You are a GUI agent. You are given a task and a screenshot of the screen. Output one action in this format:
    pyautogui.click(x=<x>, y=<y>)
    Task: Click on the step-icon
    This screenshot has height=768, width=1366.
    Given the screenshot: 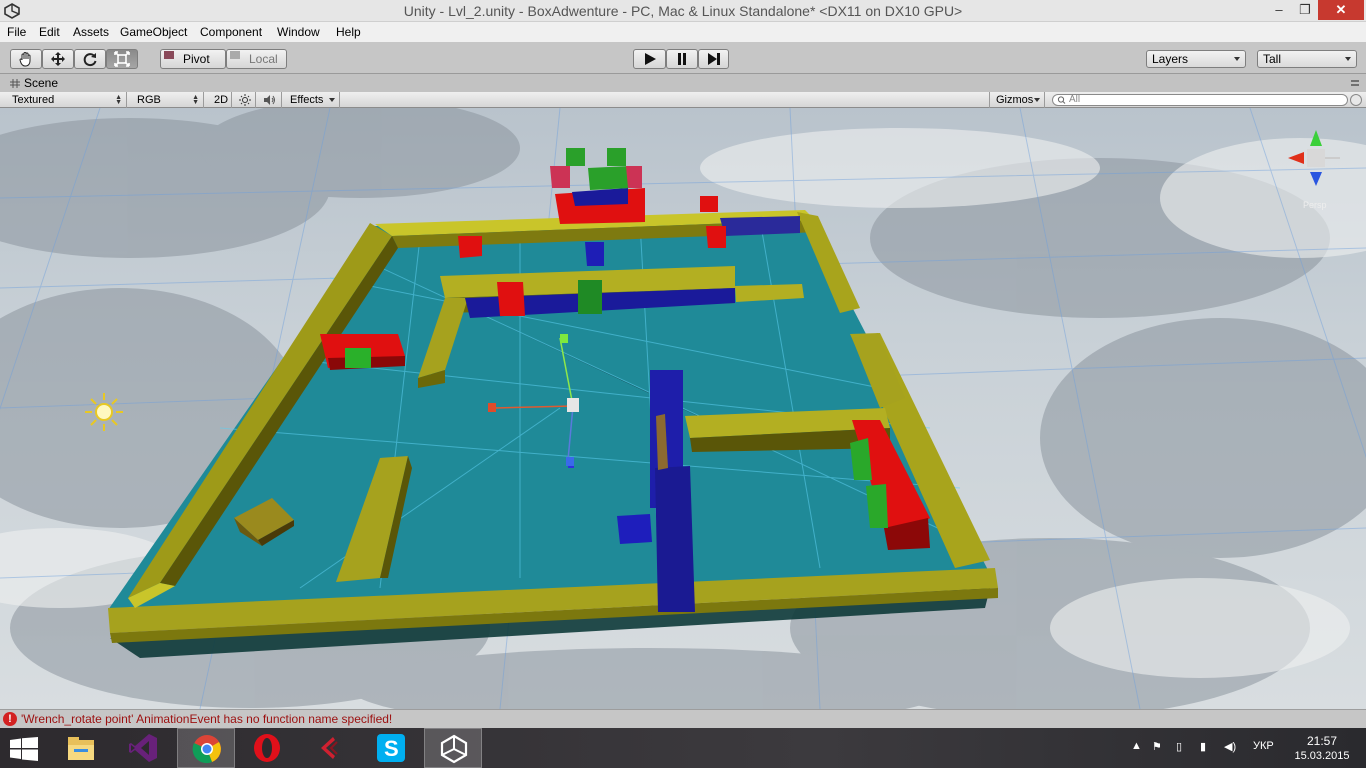 What is the action you would take?
    pyautogui.click(x=713, y=59)
    